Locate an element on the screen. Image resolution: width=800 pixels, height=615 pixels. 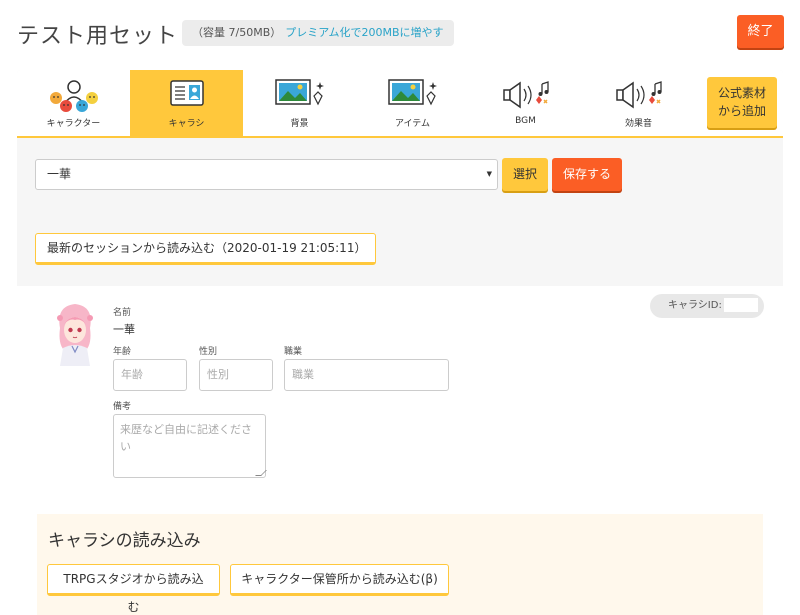
notes-placeholder: 来歴など自由に記述ください is located at coordinates (186, 438).